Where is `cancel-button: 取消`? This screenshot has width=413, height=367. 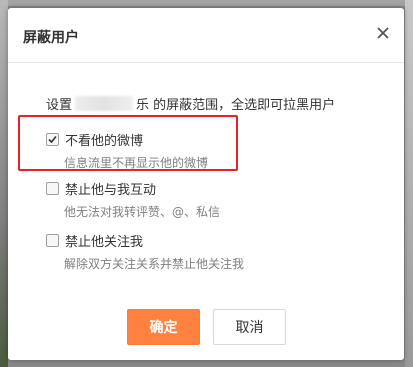 cancel-button: 取消 is located at coordinates (249, 327).